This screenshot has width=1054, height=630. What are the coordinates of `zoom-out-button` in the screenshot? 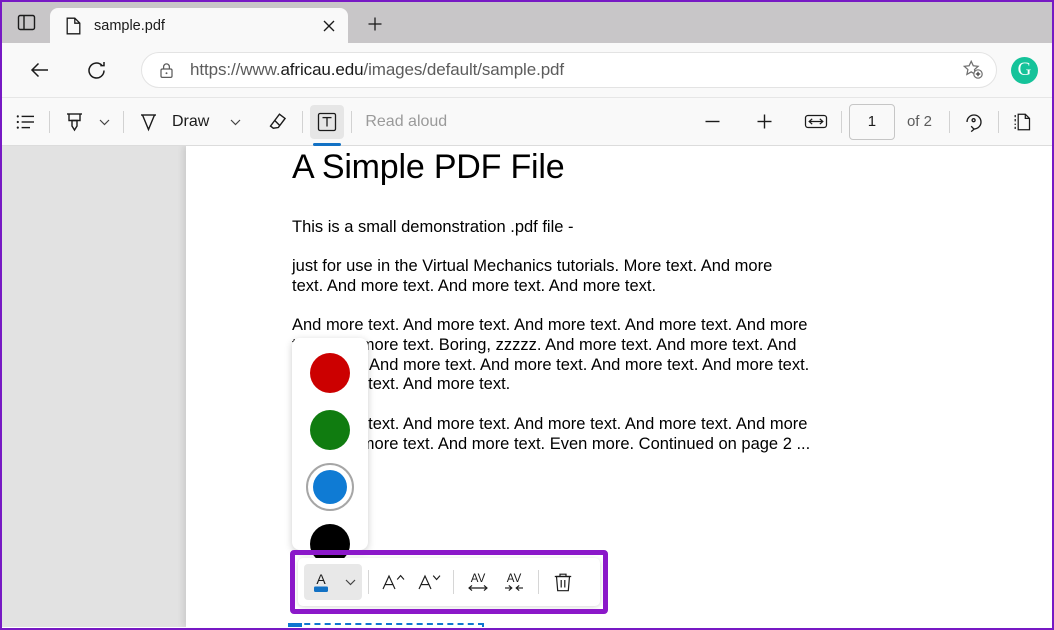 It's located at (713, 122).